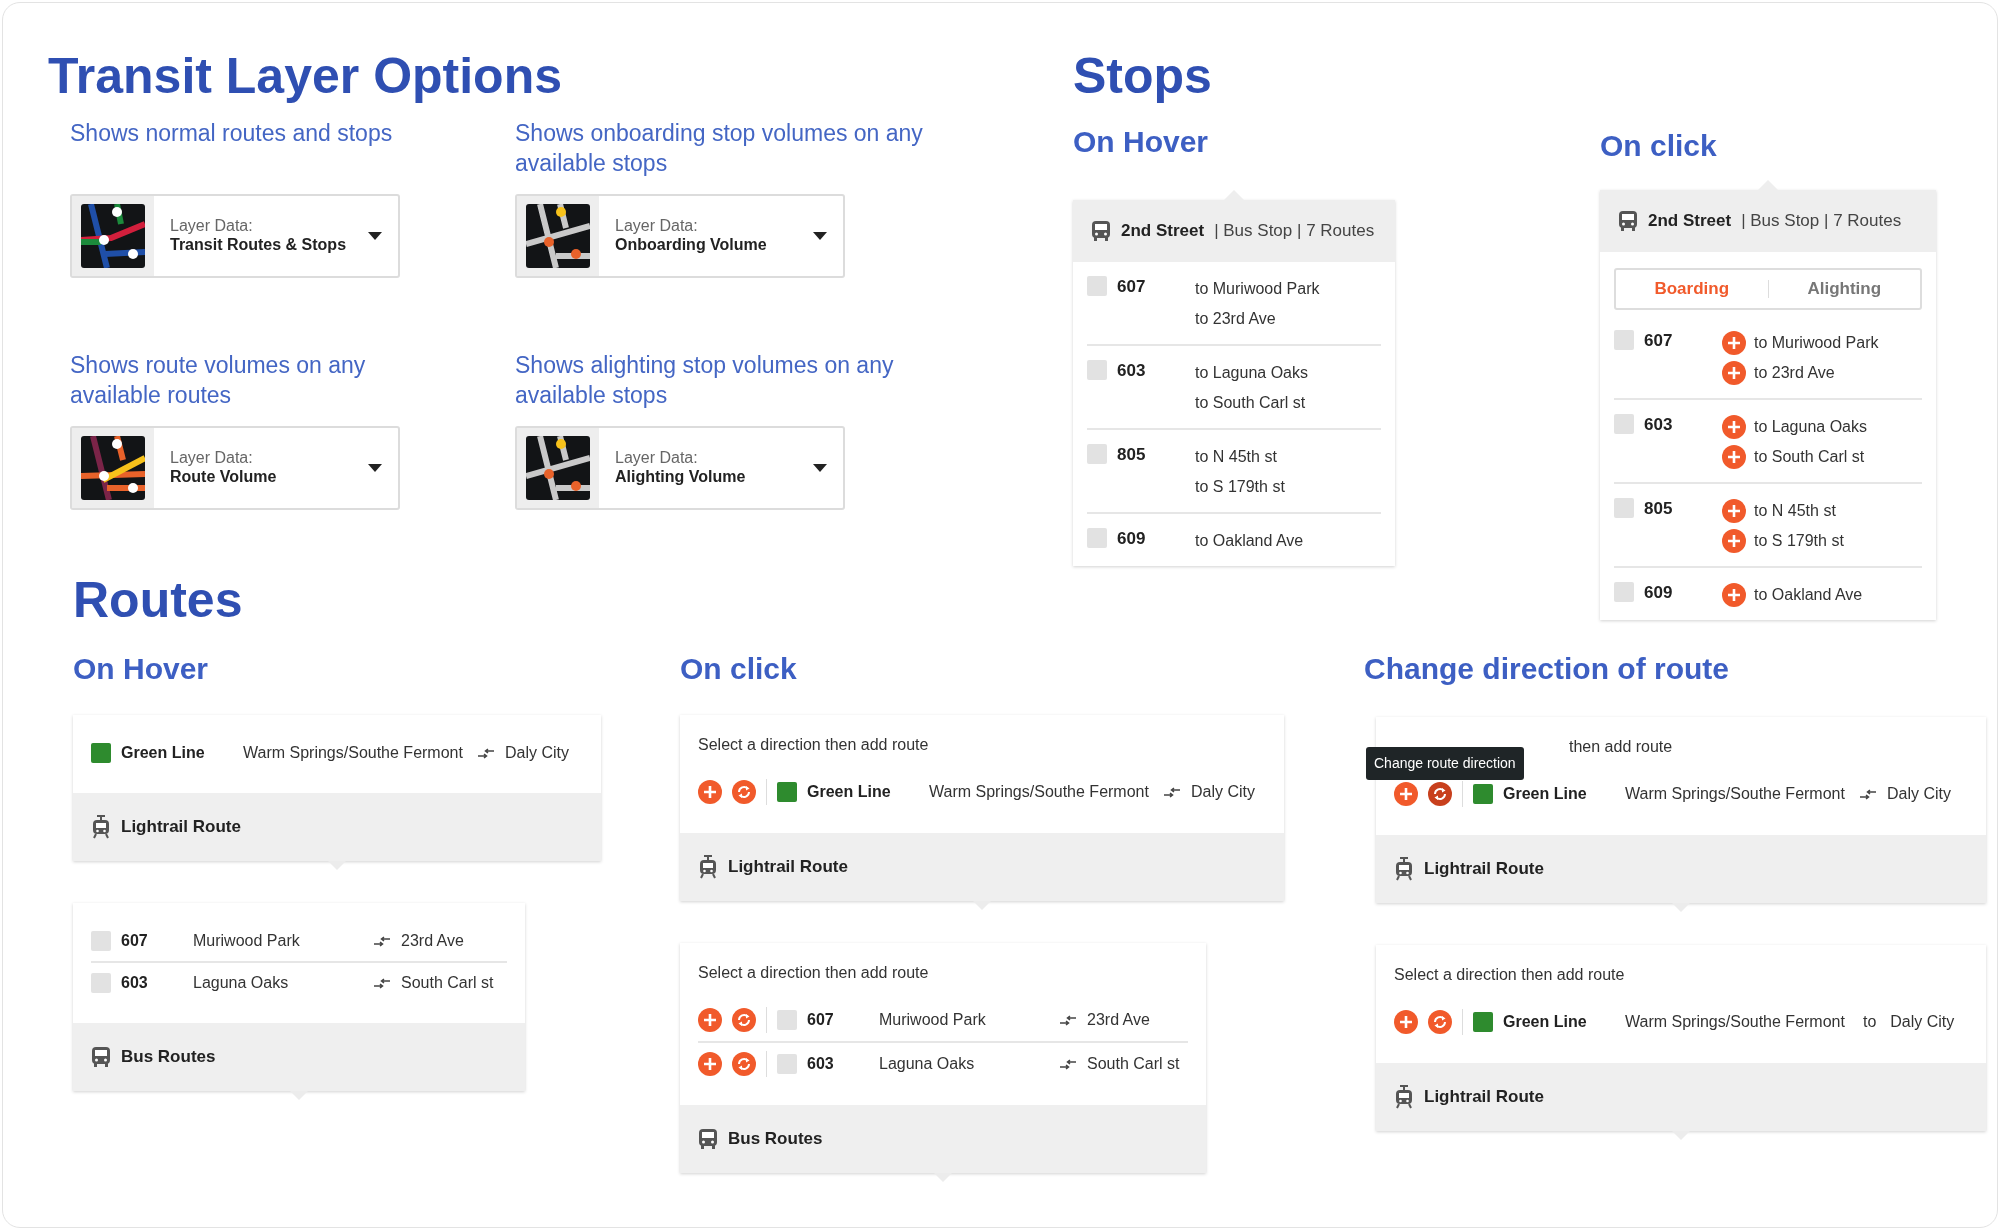  I want to click on route-origin: Laguna Oaks, so click(927, 1064).